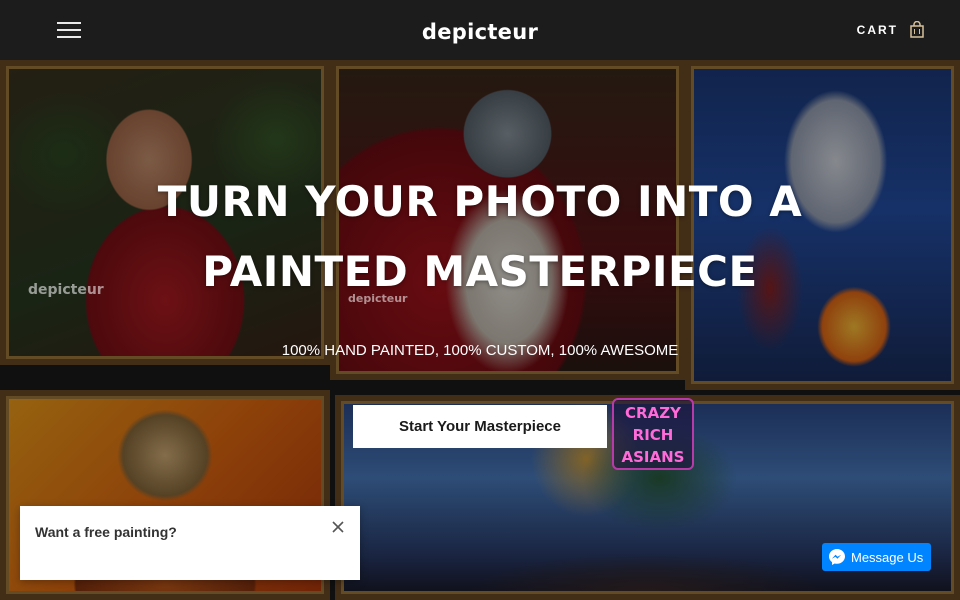 The image size is (960, 600). Describe the element at coordinates (917, 29) in the screenshot. I see `shopping-bag-icon` at that location.